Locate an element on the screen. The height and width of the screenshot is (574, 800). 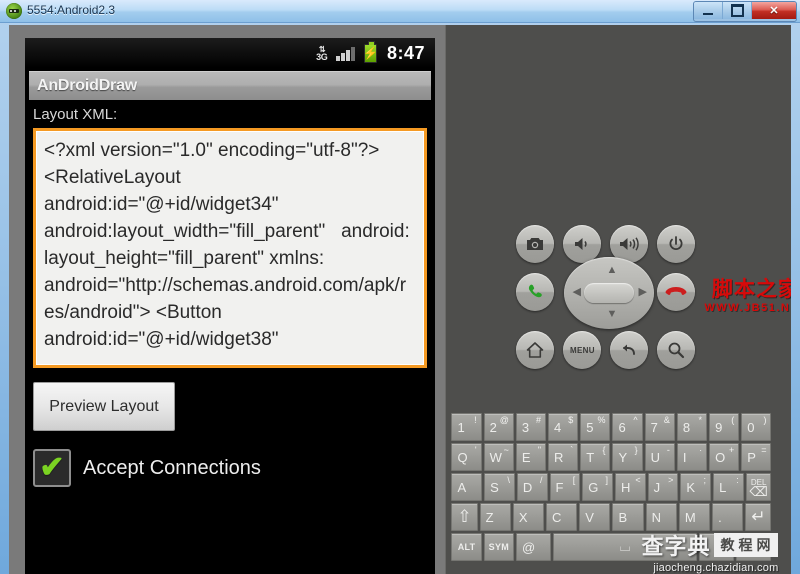
key-p: P = is located at coordinates (756, 457).